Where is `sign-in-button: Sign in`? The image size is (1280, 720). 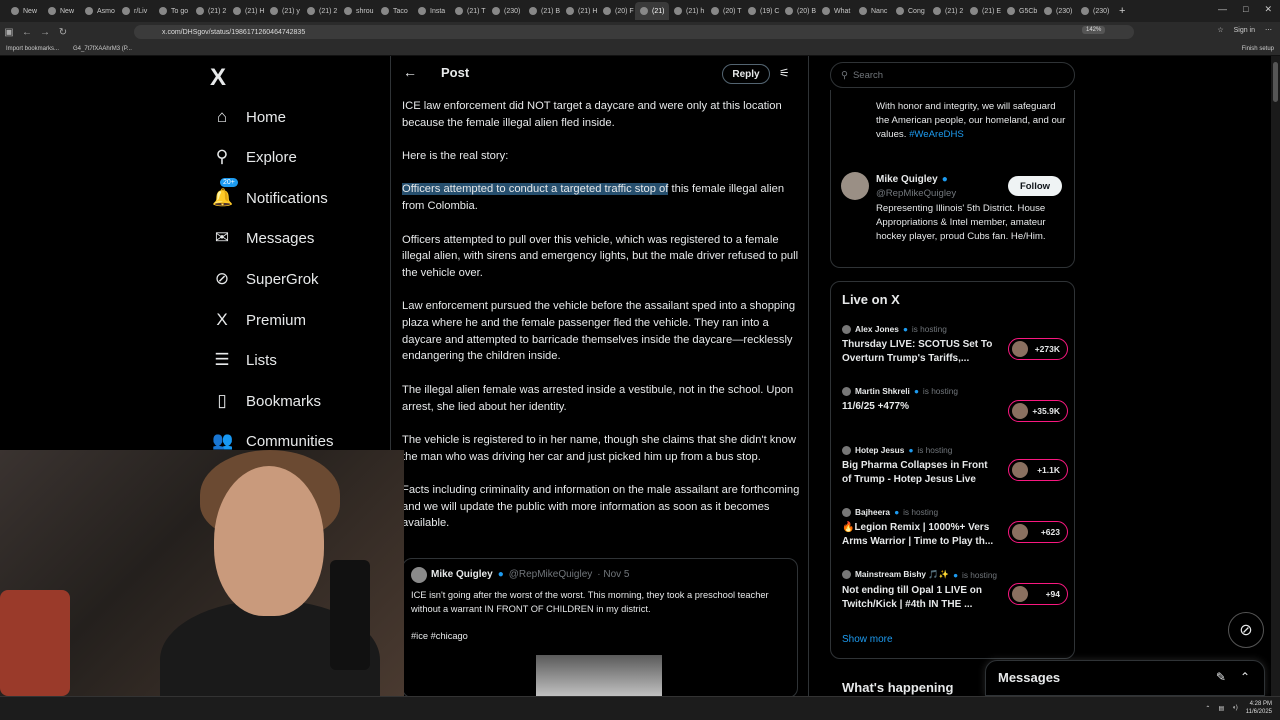 sign-in-button: Sign in is located at coordinates (1244, 30).